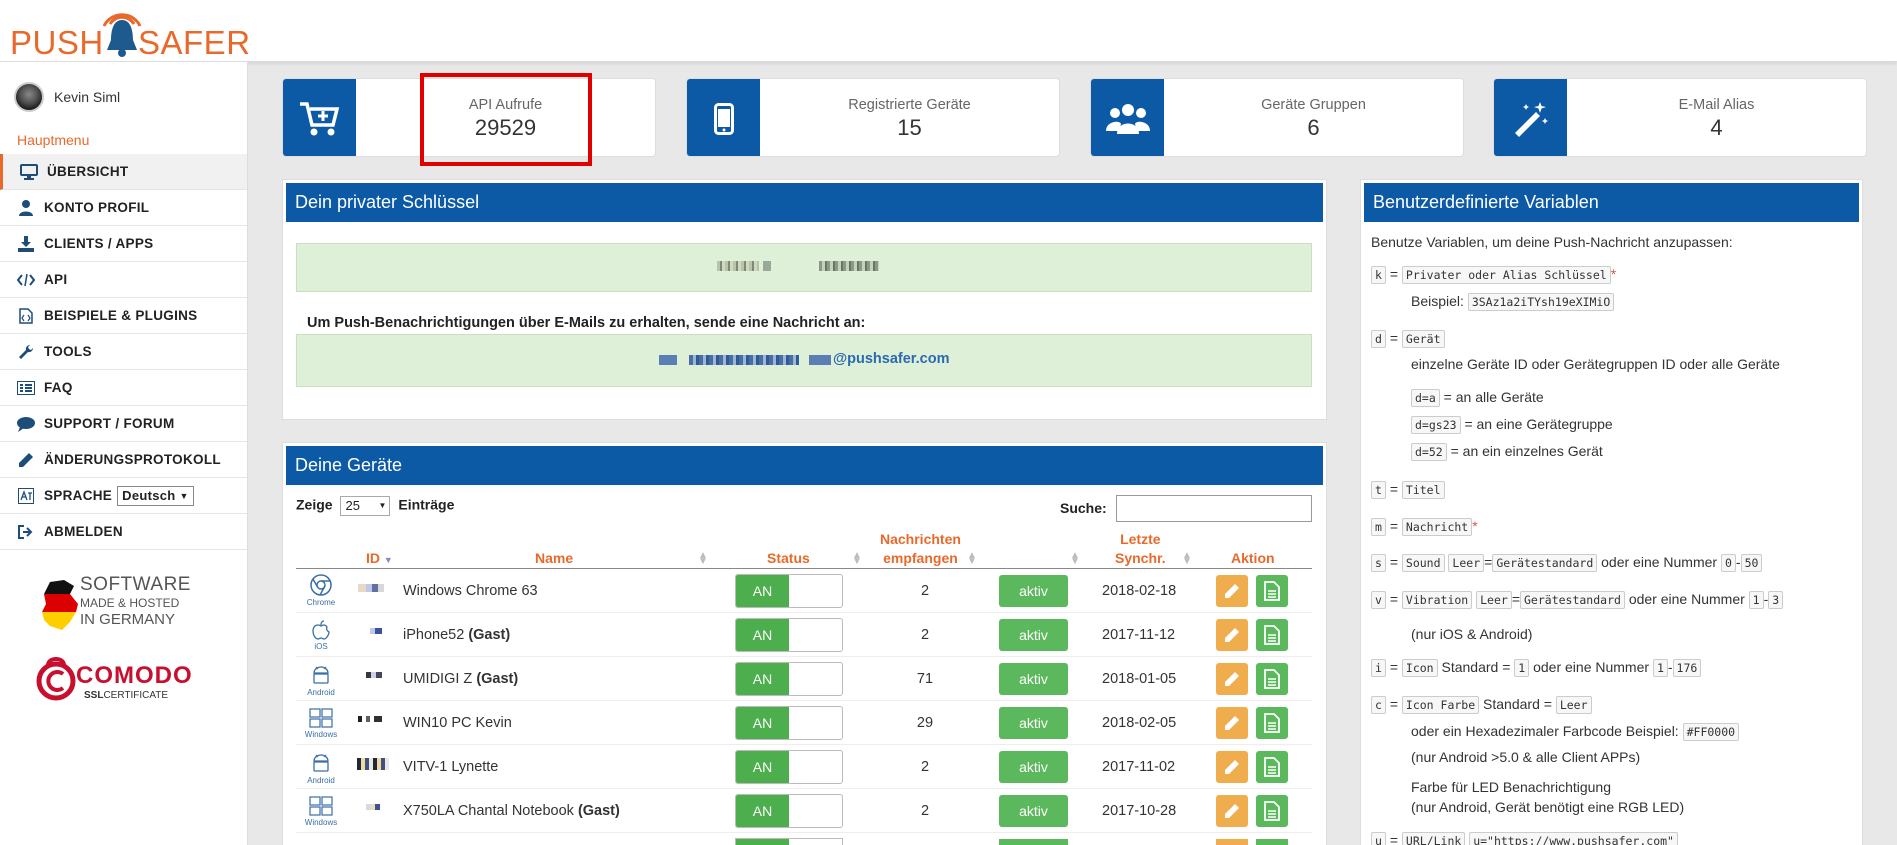  I want to click on equals-sign: =, so click(1394, 838).